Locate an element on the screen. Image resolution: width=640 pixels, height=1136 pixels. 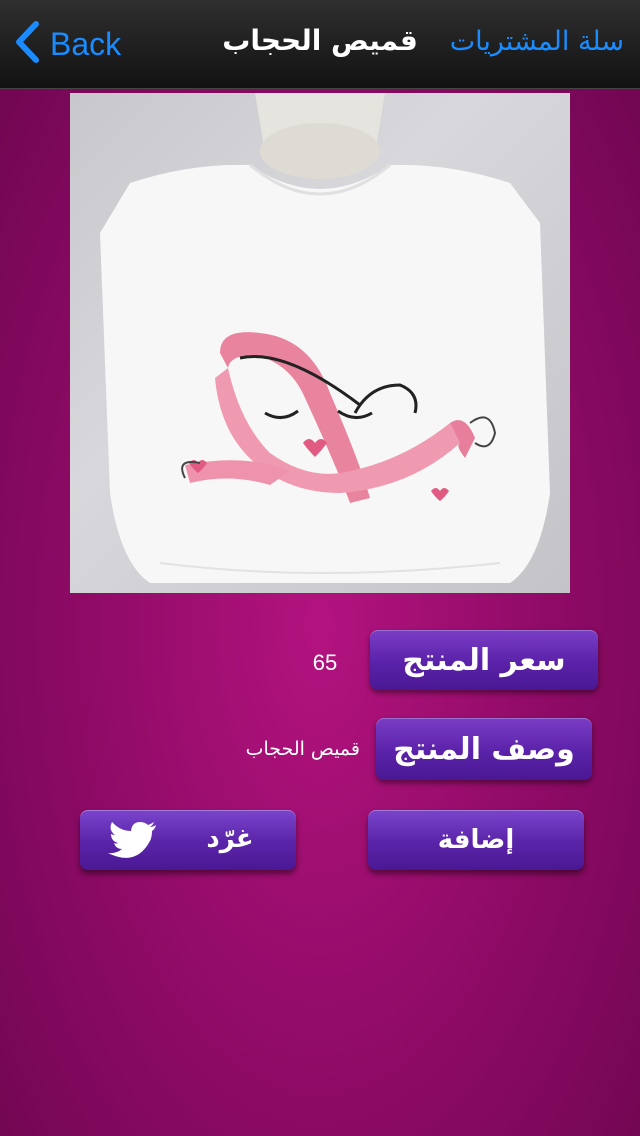
twitter-bird-icon is located at coordinates (133, 840).